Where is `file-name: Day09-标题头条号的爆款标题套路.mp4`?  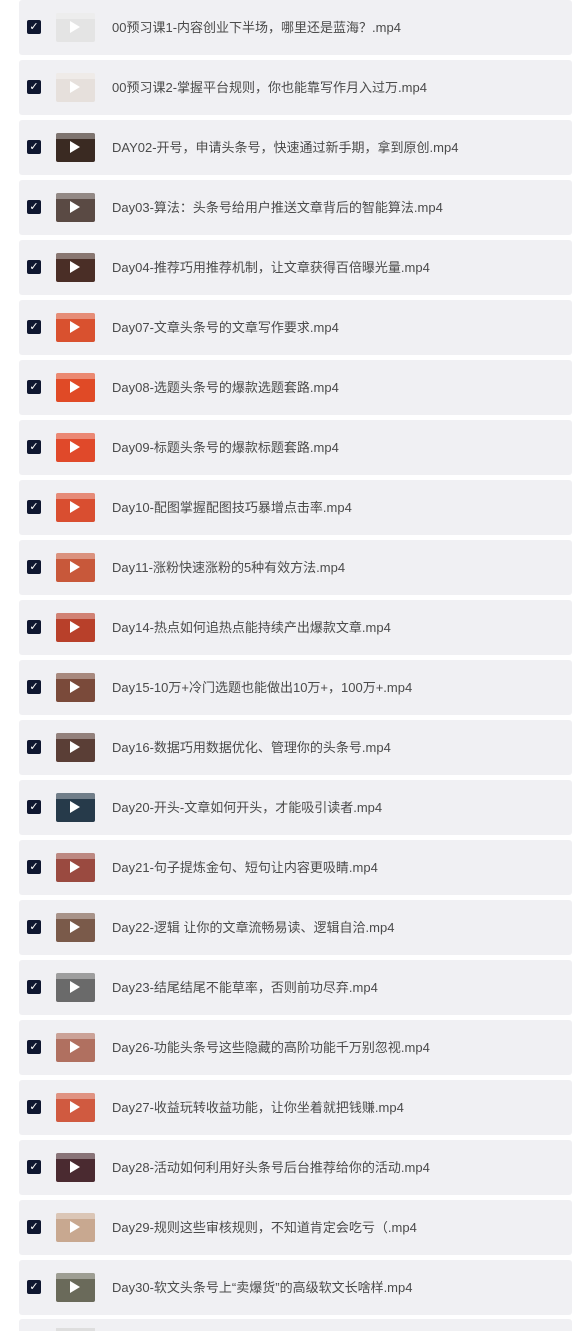
file-name: Day09-标题头条号的爆款标题套路.mp4 is located at coordinates (225, 447).